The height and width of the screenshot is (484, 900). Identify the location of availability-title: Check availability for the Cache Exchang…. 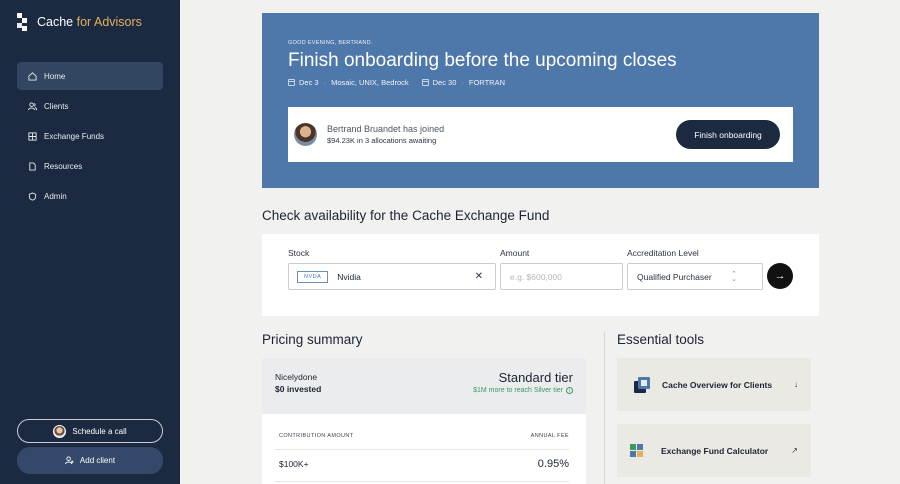
(406, 215).